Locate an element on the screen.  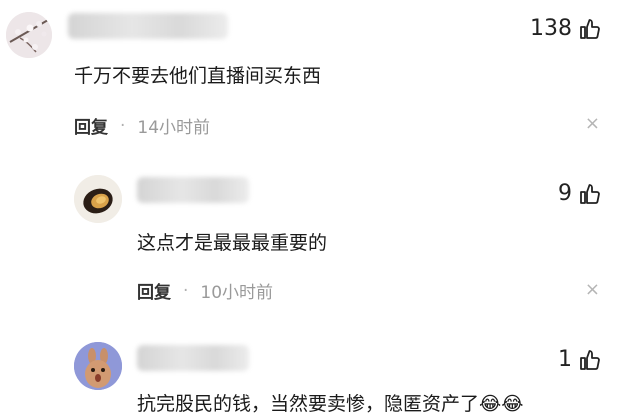
timestamp: 10小时前 is located at coordinates (237, 293).